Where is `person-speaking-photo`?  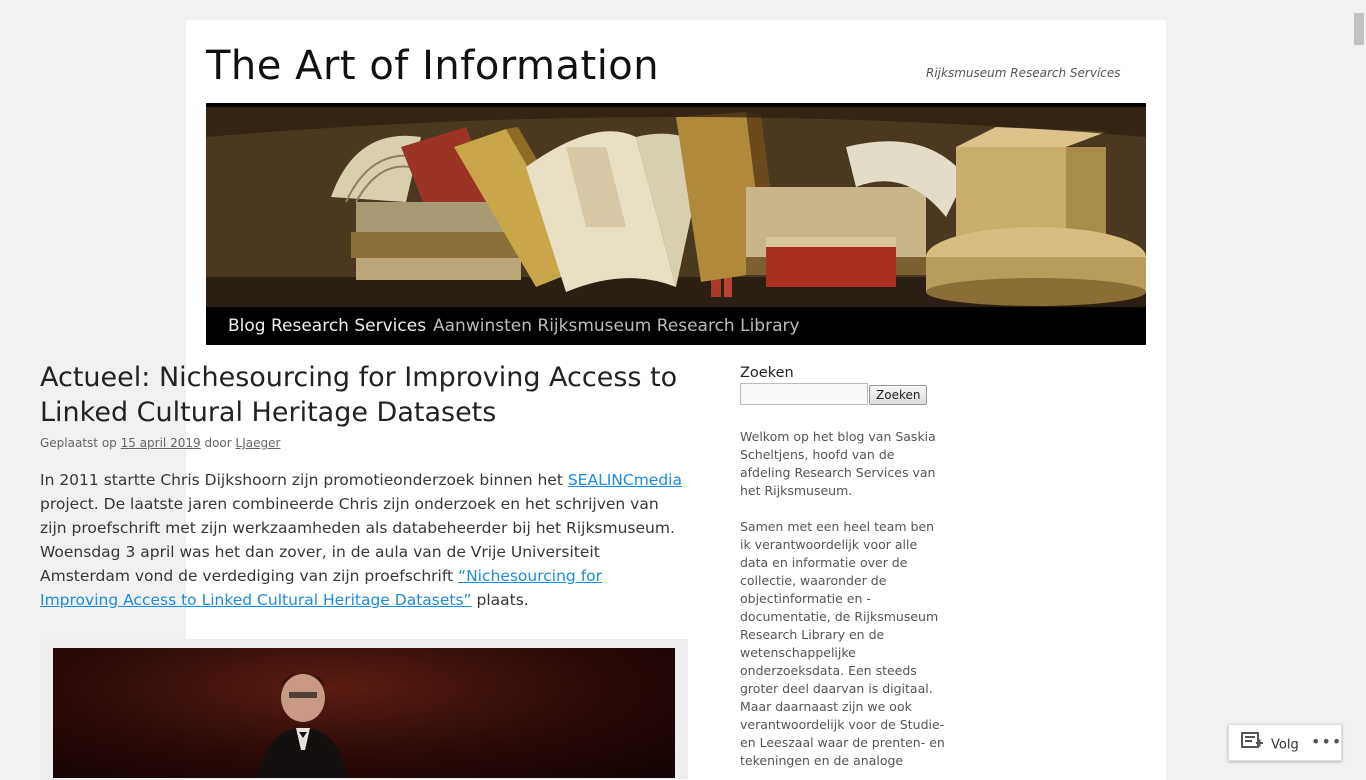 person-speaking-photo is located at coordinates (303, 725).